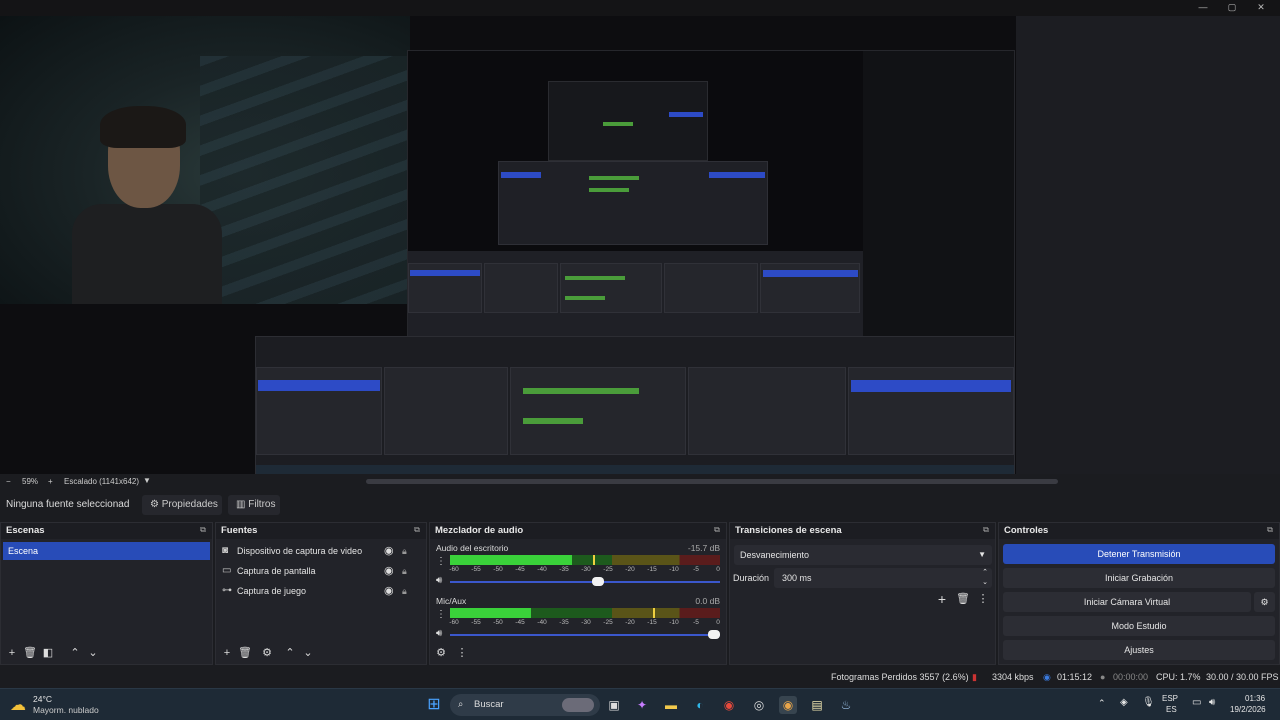  What do you see at coordinates (718, 569) in the screenshot?
I see `meter-tick-label: 0` at bounding box center [718, 569].